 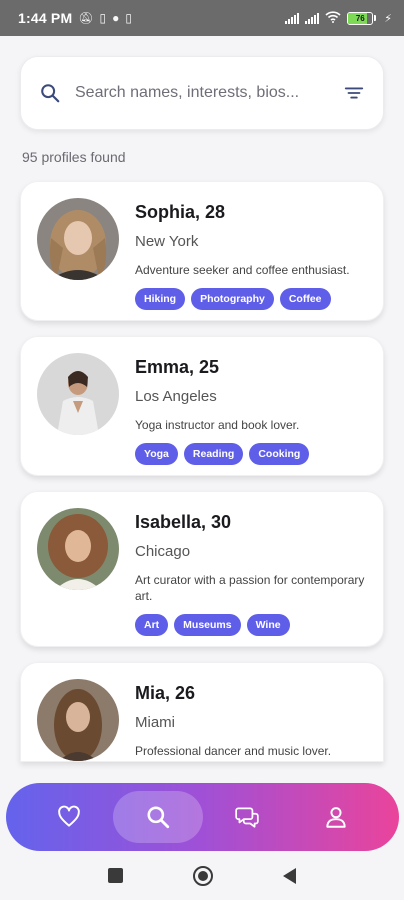 I want to click on profile-location: Los Angeles, so click(x=176, y=396).